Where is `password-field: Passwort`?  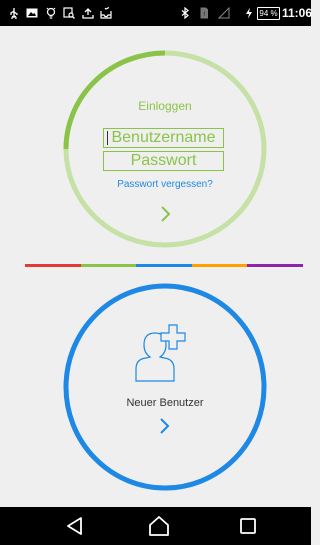
password-field: Passwort is located at coordinates (163, 161).